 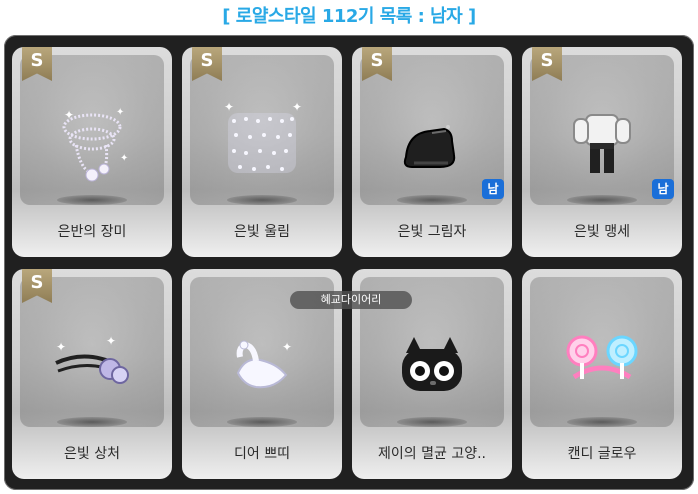 I want to click on black-cat-mask-icon, so click(x=432, y=364).